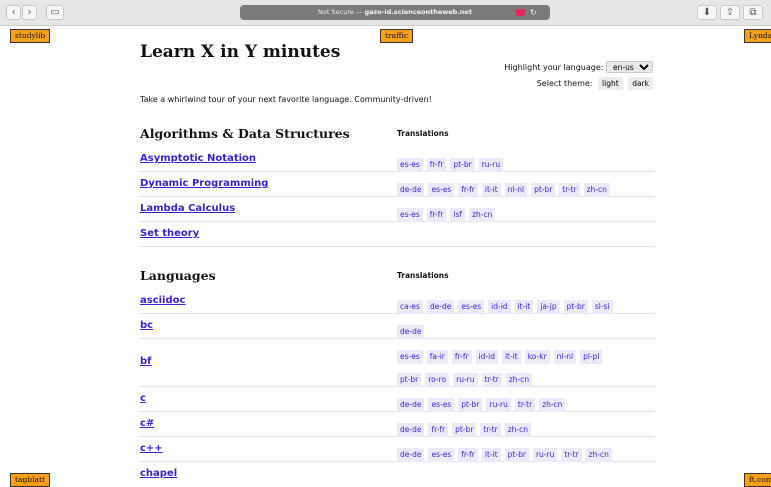  I want to click on translation-line: de-de fr-fr pt-br tr-tr zh-cn, so click(466, 427).